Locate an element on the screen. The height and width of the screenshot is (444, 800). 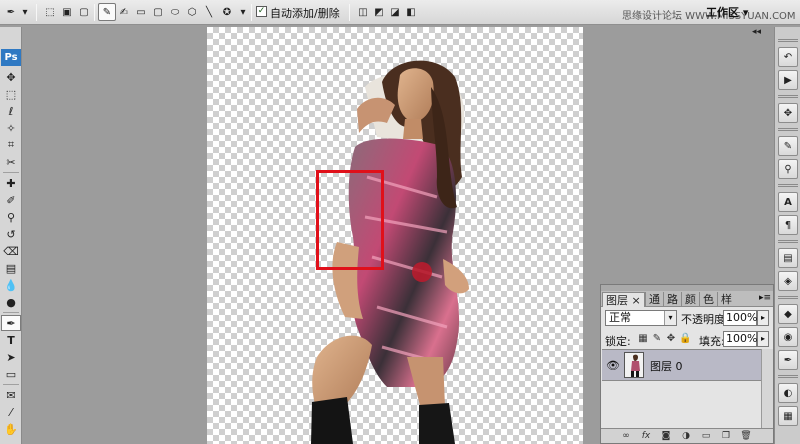
new-group-icon: ▭ is located at coordinates (706, 436).